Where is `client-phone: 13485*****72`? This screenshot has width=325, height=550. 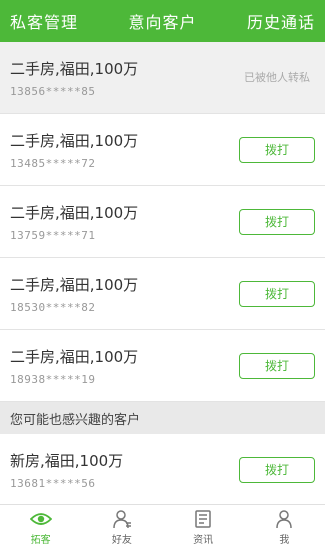
client-phone: 13485*****72 is located at coordinates (53, 163).